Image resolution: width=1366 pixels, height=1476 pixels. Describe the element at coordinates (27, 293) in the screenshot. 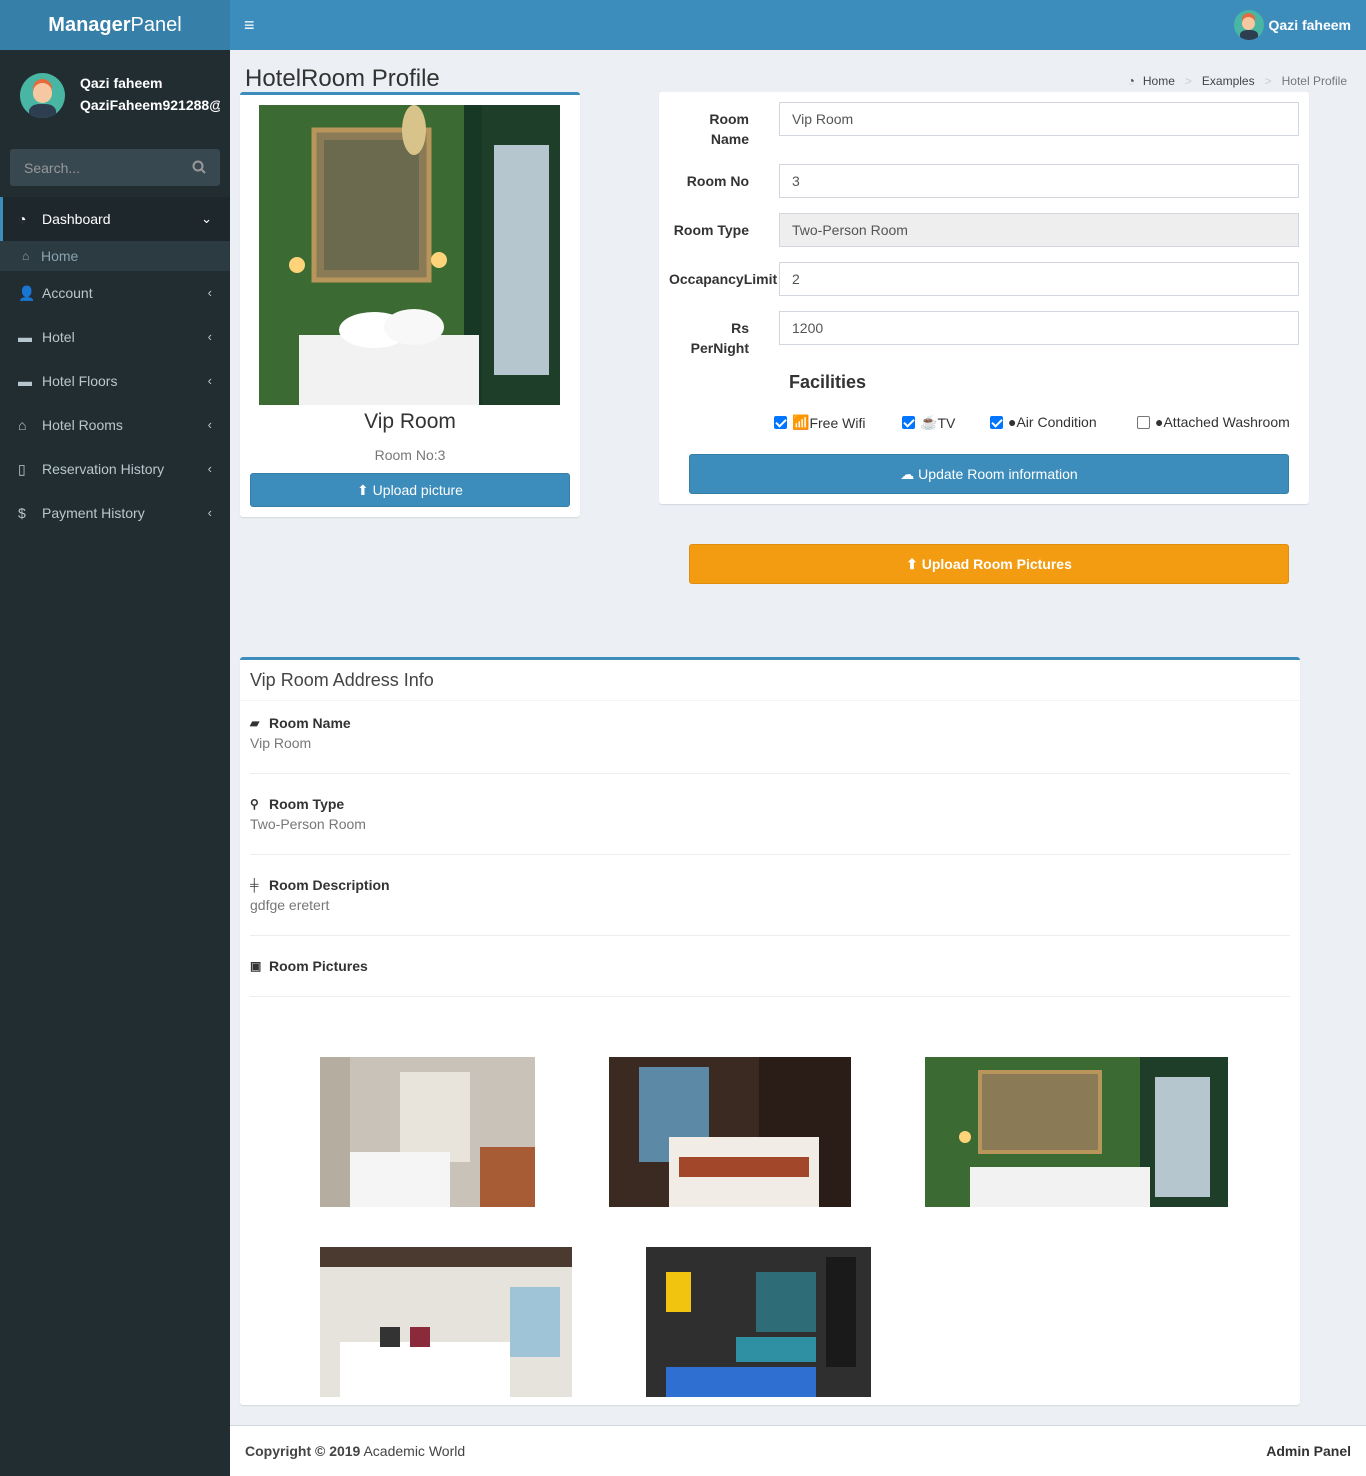

I see `user-plus-icon: 👤` at that location.